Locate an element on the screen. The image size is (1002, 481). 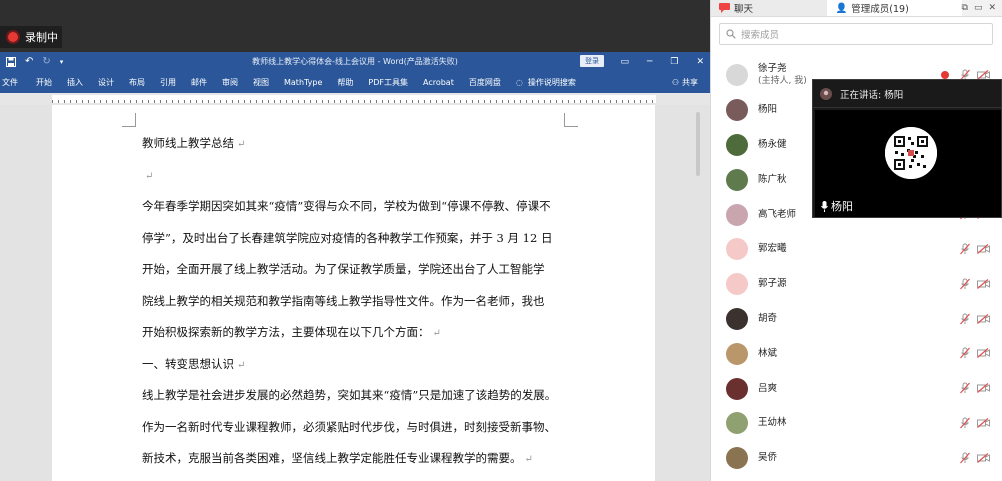
document-paragraph: 今年春季学期因突如其来“疫情”变得与众不同，学校为做到“停课不停教、停课不 is located at coordinates (362, 212).